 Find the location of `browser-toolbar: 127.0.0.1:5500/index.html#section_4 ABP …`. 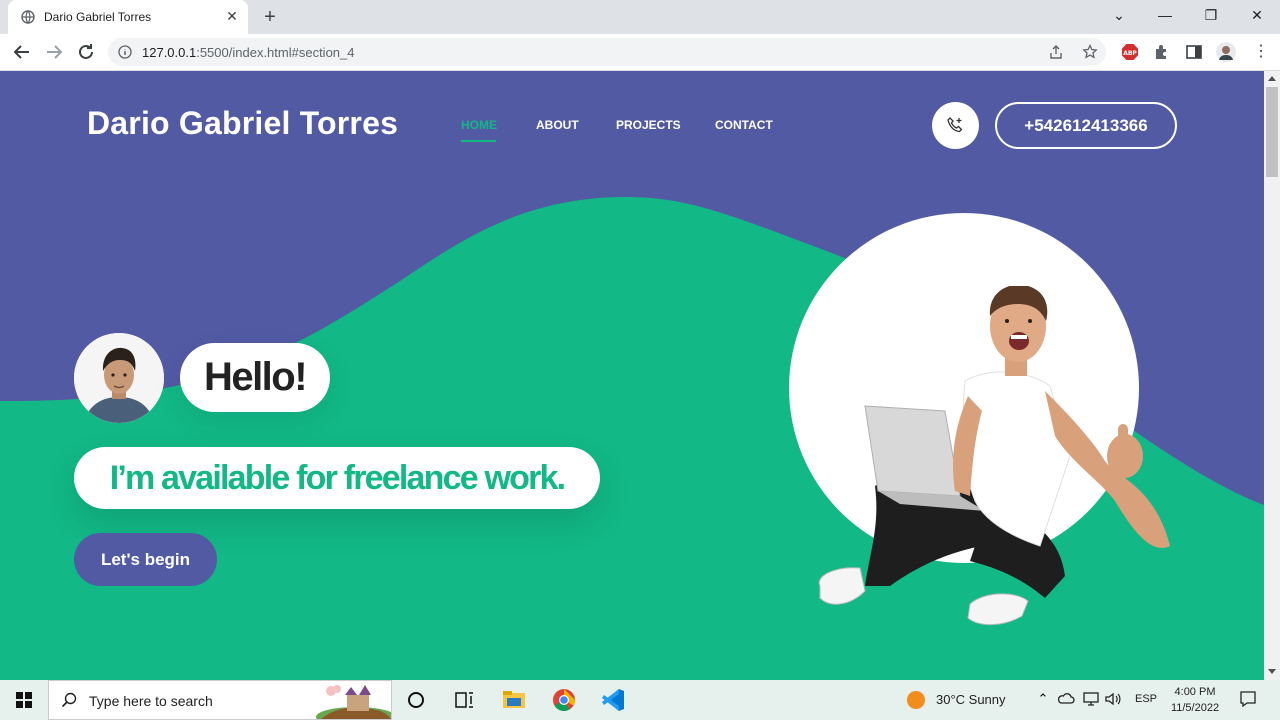

browser-toolbar: 127.0.0.1:5500/index.html#section_4 ABP … is located at coordinates (640, 52).